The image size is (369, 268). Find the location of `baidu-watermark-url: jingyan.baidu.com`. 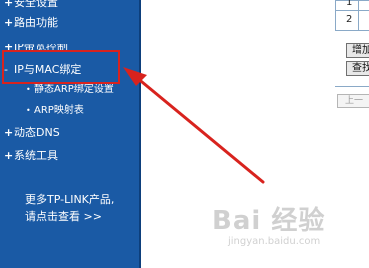

baidu-watermark-url: jingyan.baidu.com is located at coordinates (274, 241).